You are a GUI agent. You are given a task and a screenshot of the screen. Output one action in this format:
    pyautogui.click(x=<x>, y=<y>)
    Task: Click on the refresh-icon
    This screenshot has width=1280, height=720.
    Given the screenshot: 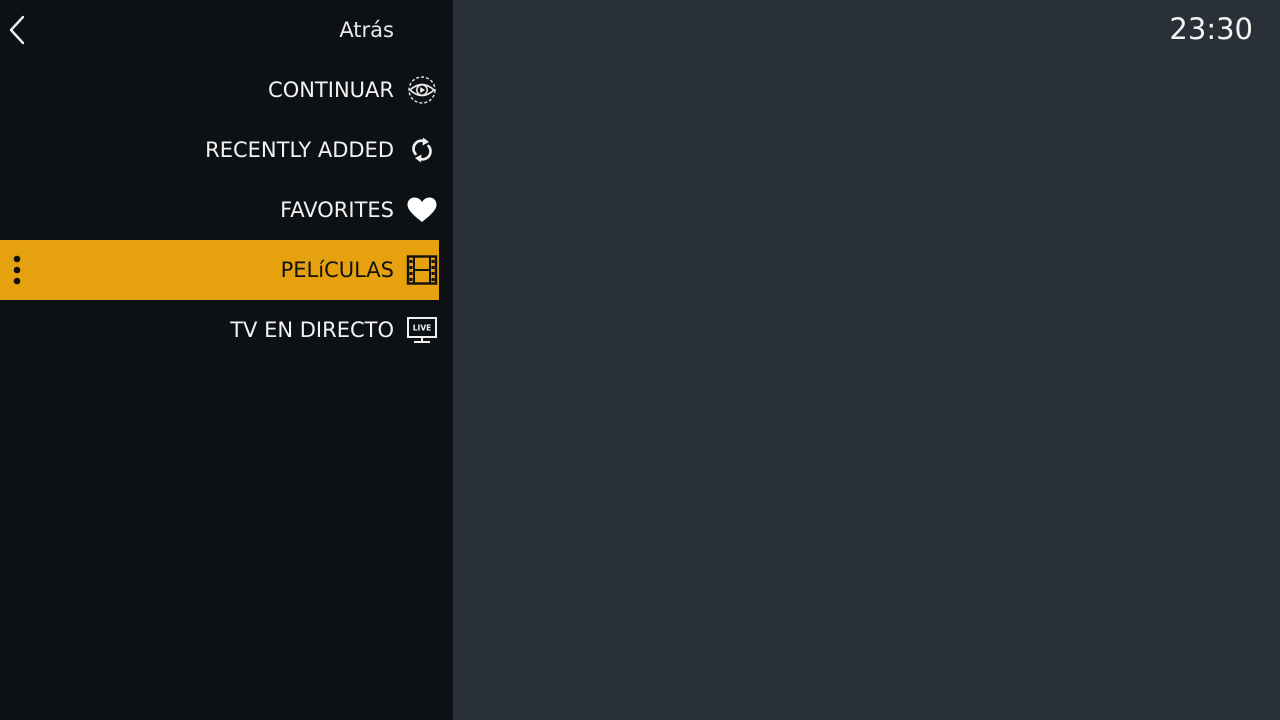 What is the action you would take?
    pyautogui.click(x=422, y=150)
    